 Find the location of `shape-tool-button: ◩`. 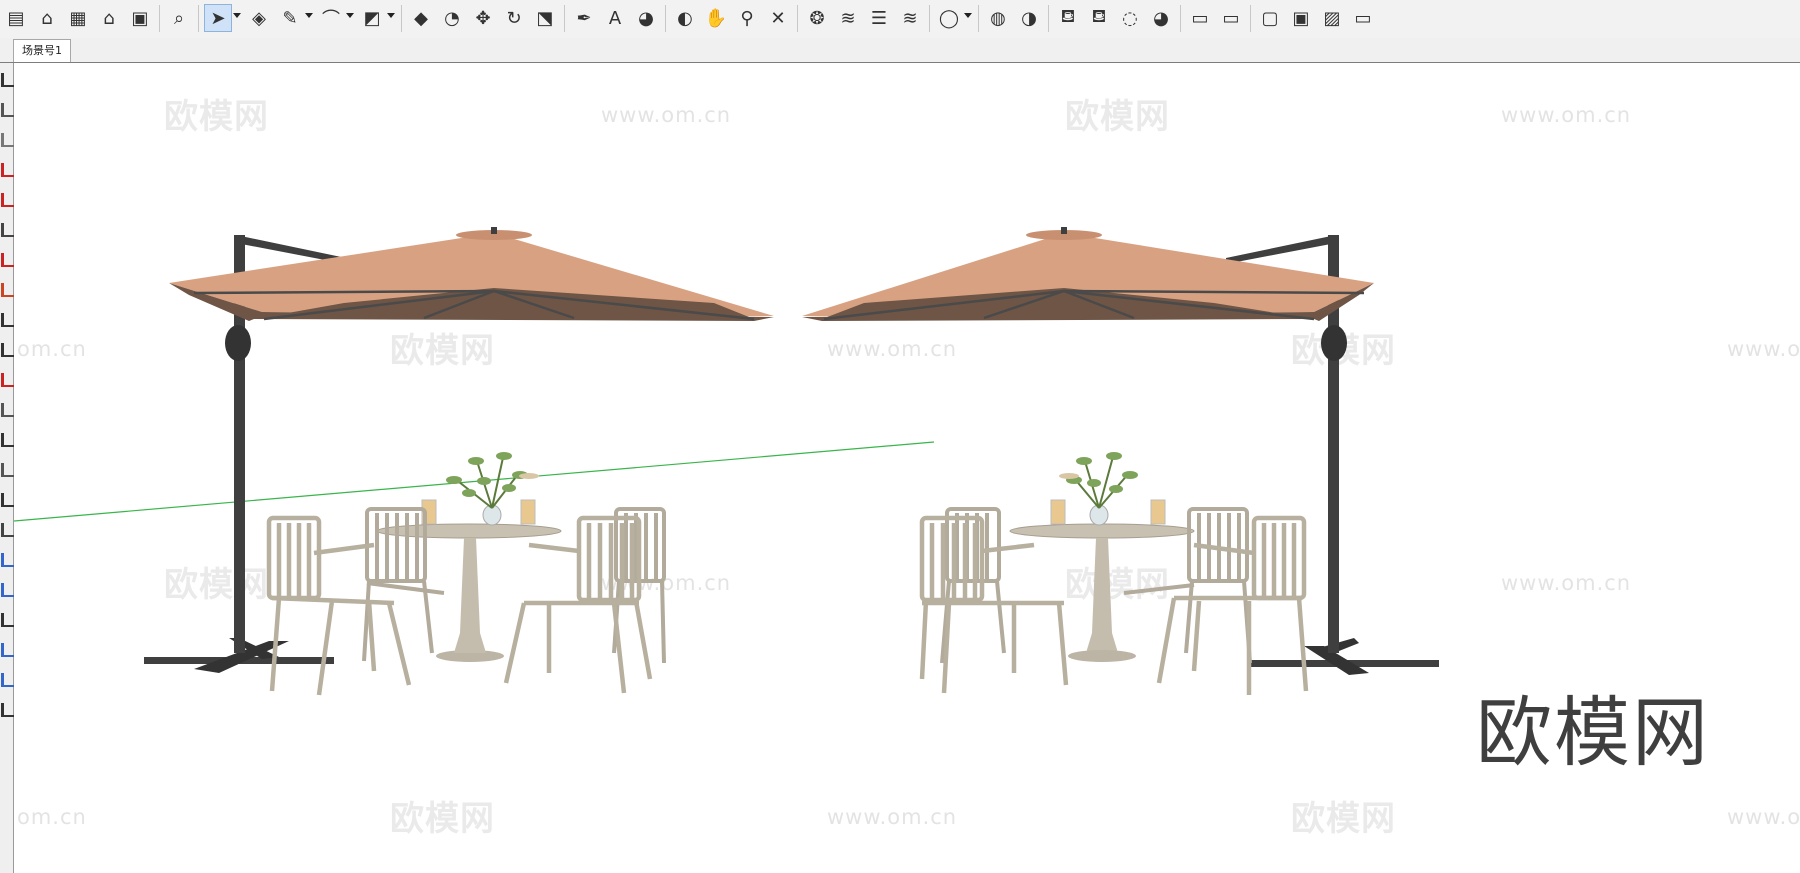

shape-tool-button: ◩ is located at coordinates (372, 18).